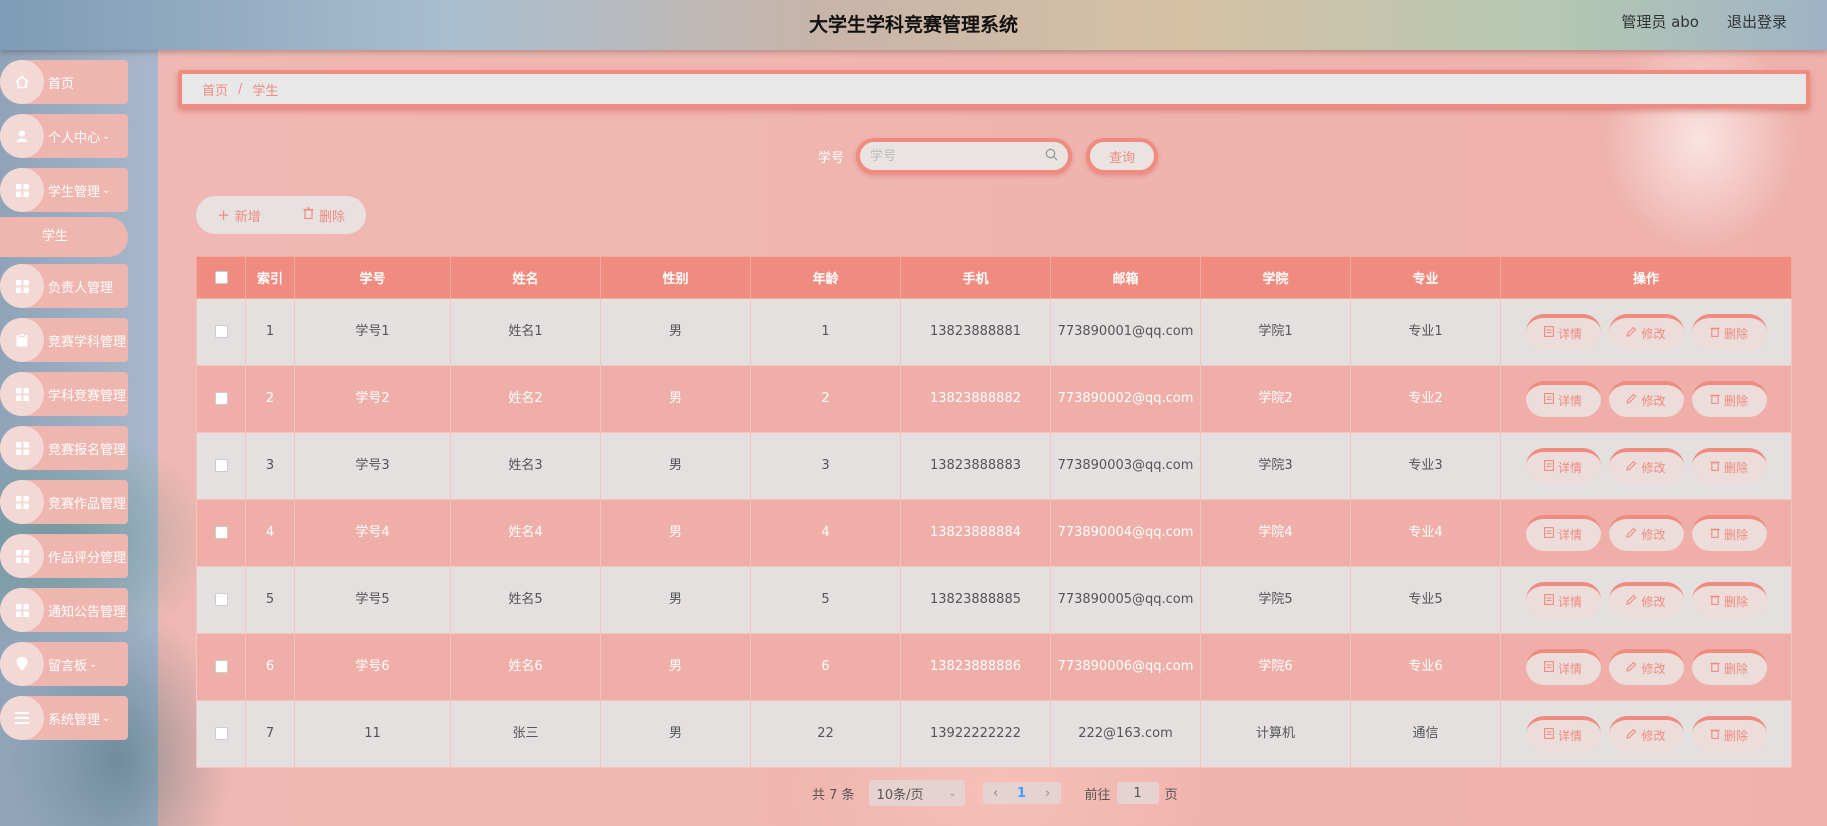  Describe the element at coordinates (1125, 734) in the screenshot. I see `cell-email: 222@163.com` at that location.